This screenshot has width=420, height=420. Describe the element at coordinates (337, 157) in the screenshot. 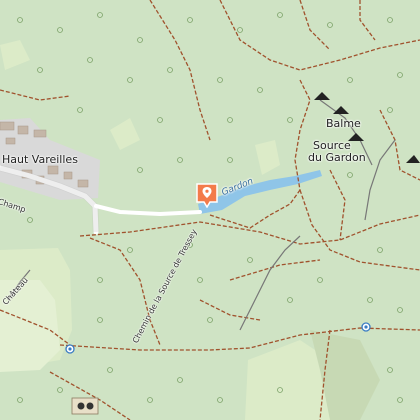

I see `spring-label-line2: du Gardon` at that location.